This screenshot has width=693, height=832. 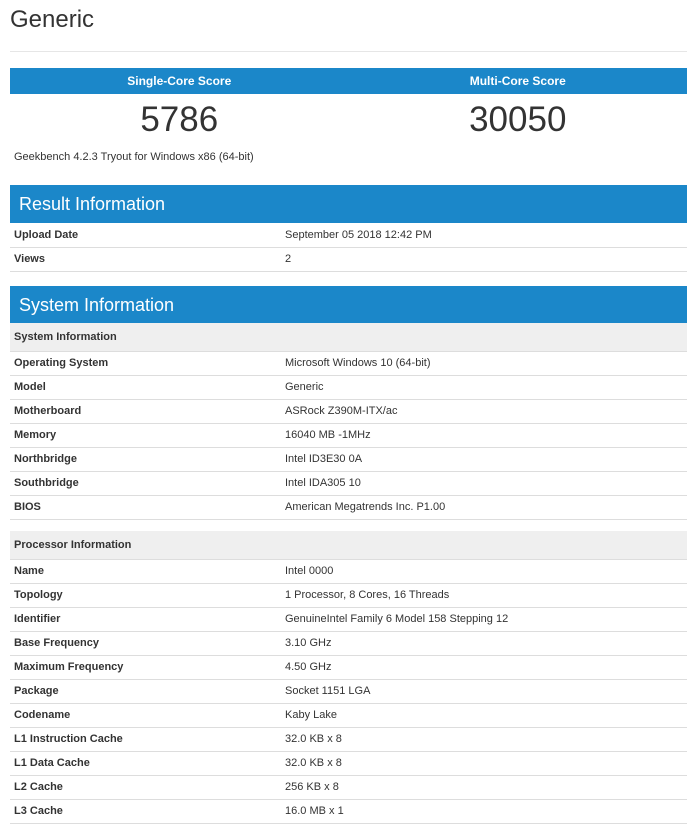 I want to click on row-key: Name, so click(x=145, y=571).